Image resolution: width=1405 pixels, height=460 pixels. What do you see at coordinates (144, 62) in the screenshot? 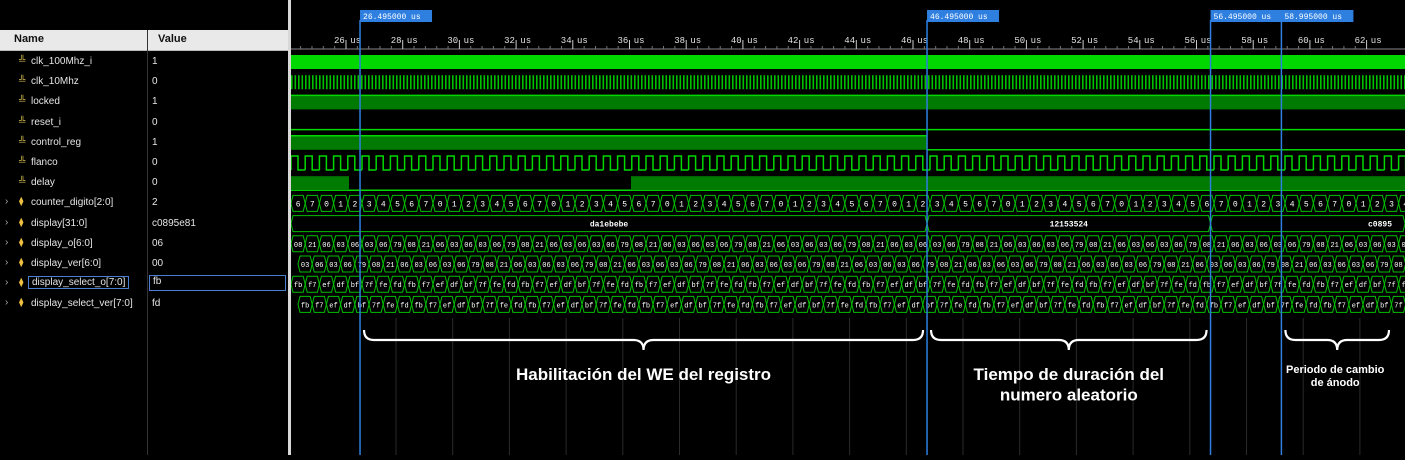
I see `signal-row: ╩ clk_100Mhz_i 1` at bounding box center [144, 62].